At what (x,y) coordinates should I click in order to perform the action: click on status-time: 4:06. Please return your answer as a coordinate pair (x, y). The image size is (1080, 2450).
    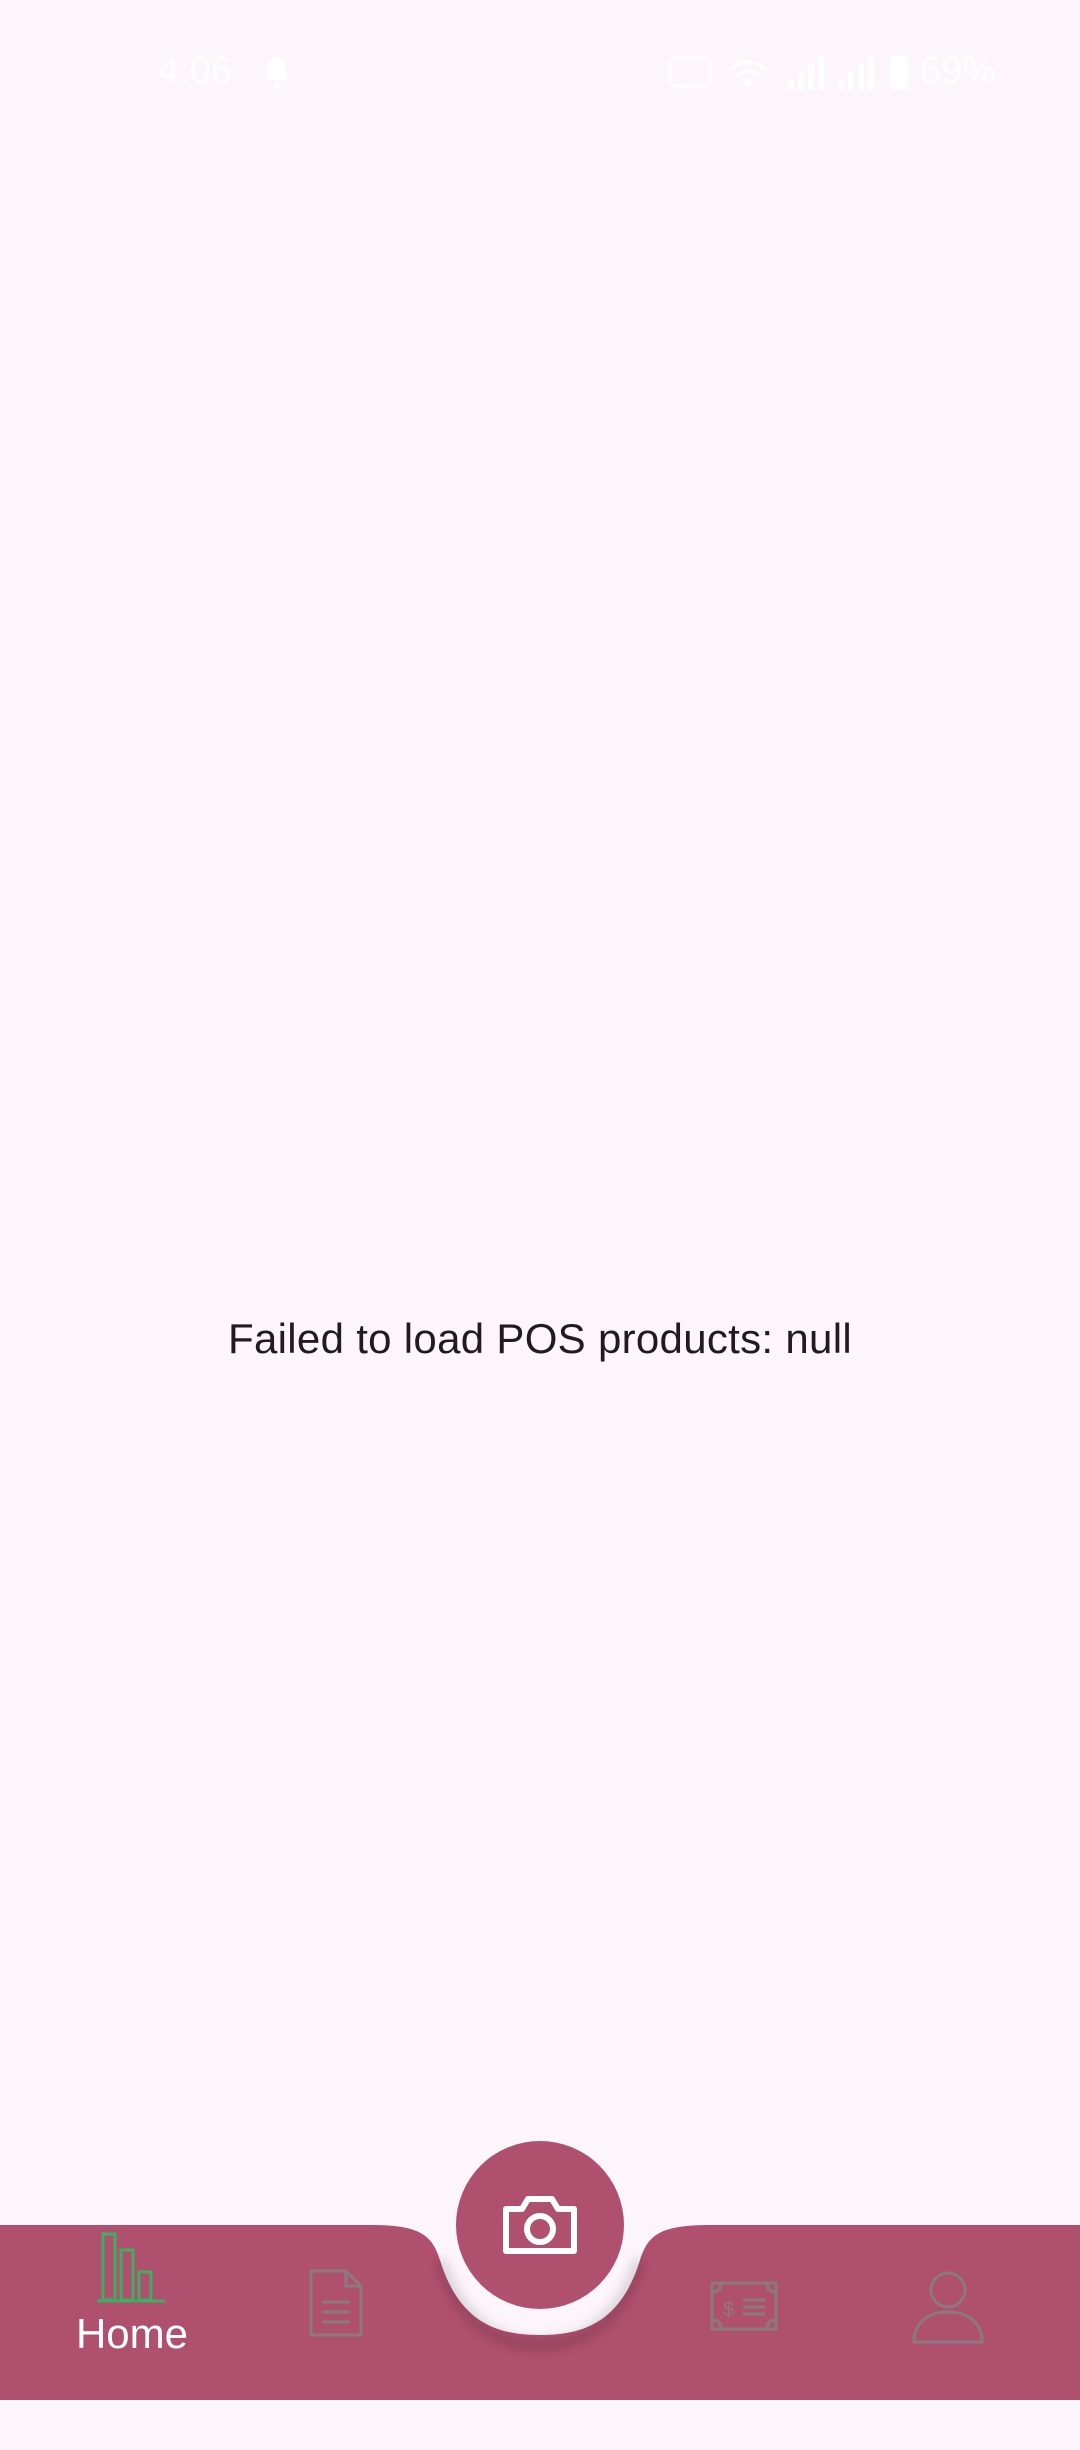
    Looking at the image, I should click on (195, 71).